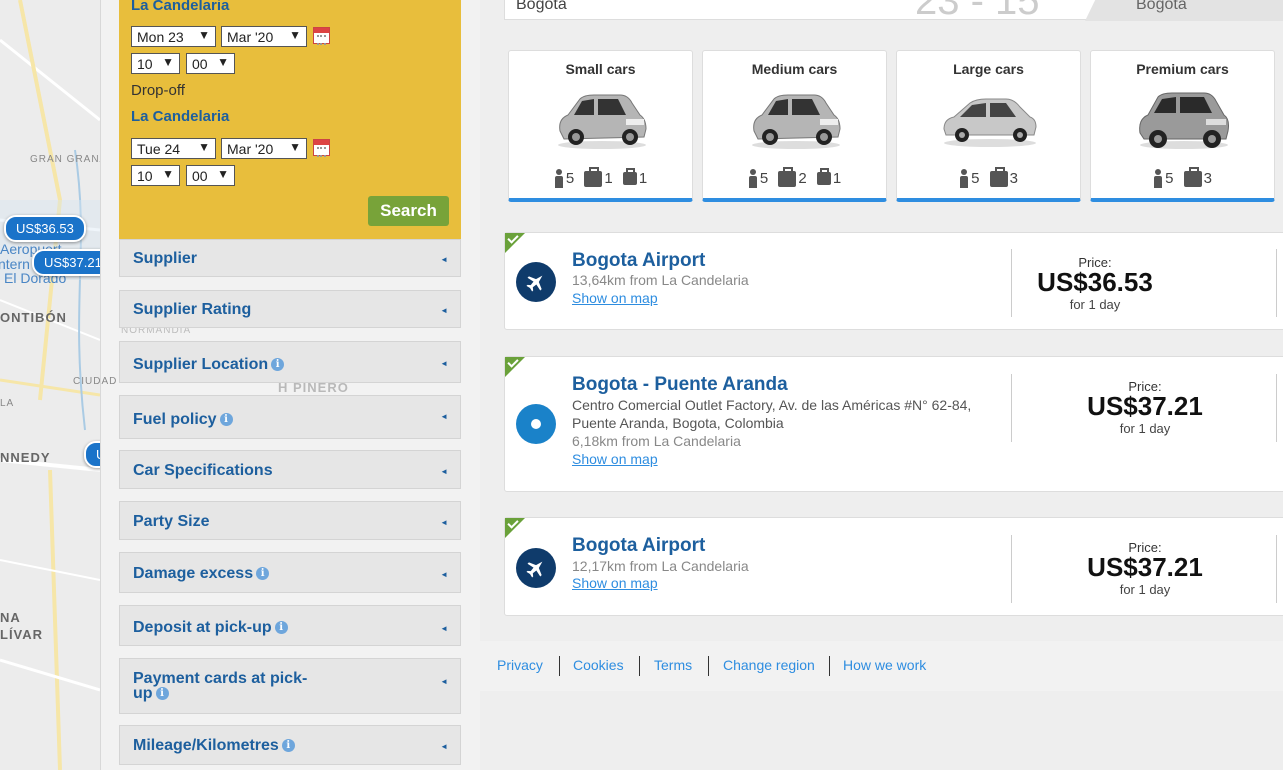 The width and height of the screenshot is (1283, 770). I want to click on price-value: US$37.21, so click(1145, 567).